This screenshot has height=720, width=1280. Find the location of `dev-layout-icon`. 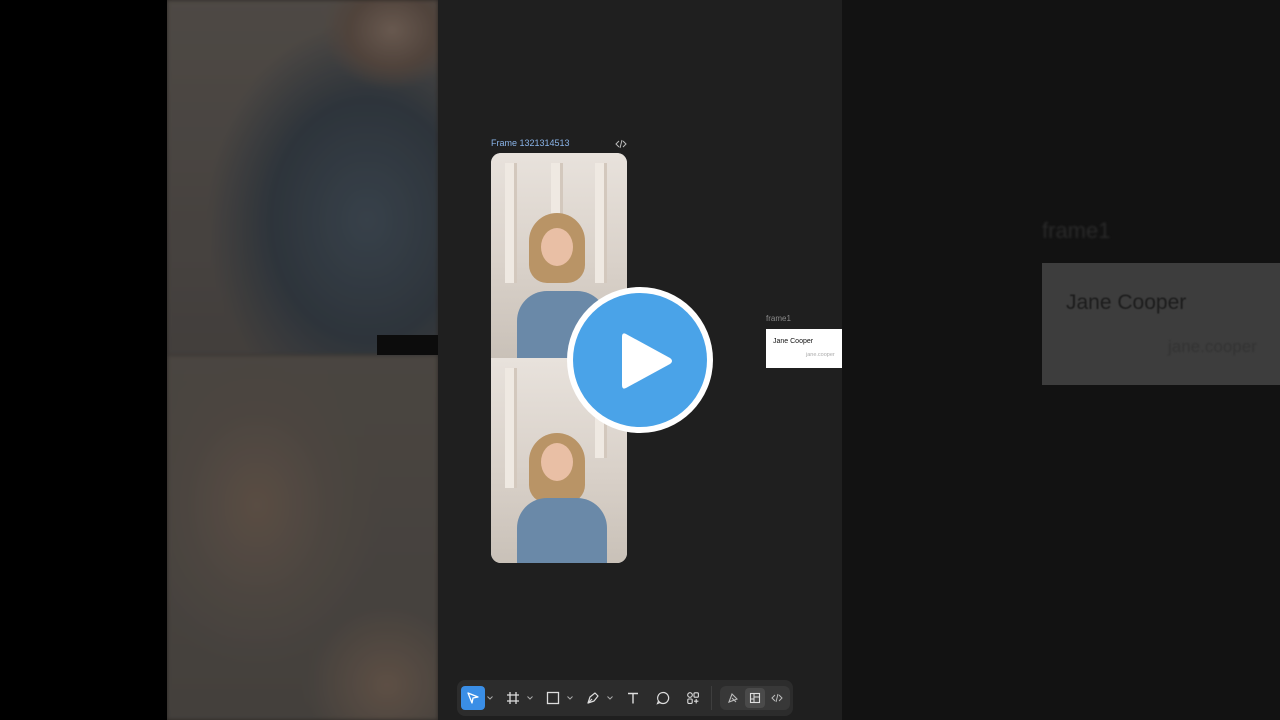

dev-layout-icon is located at coordinates (755, 698).